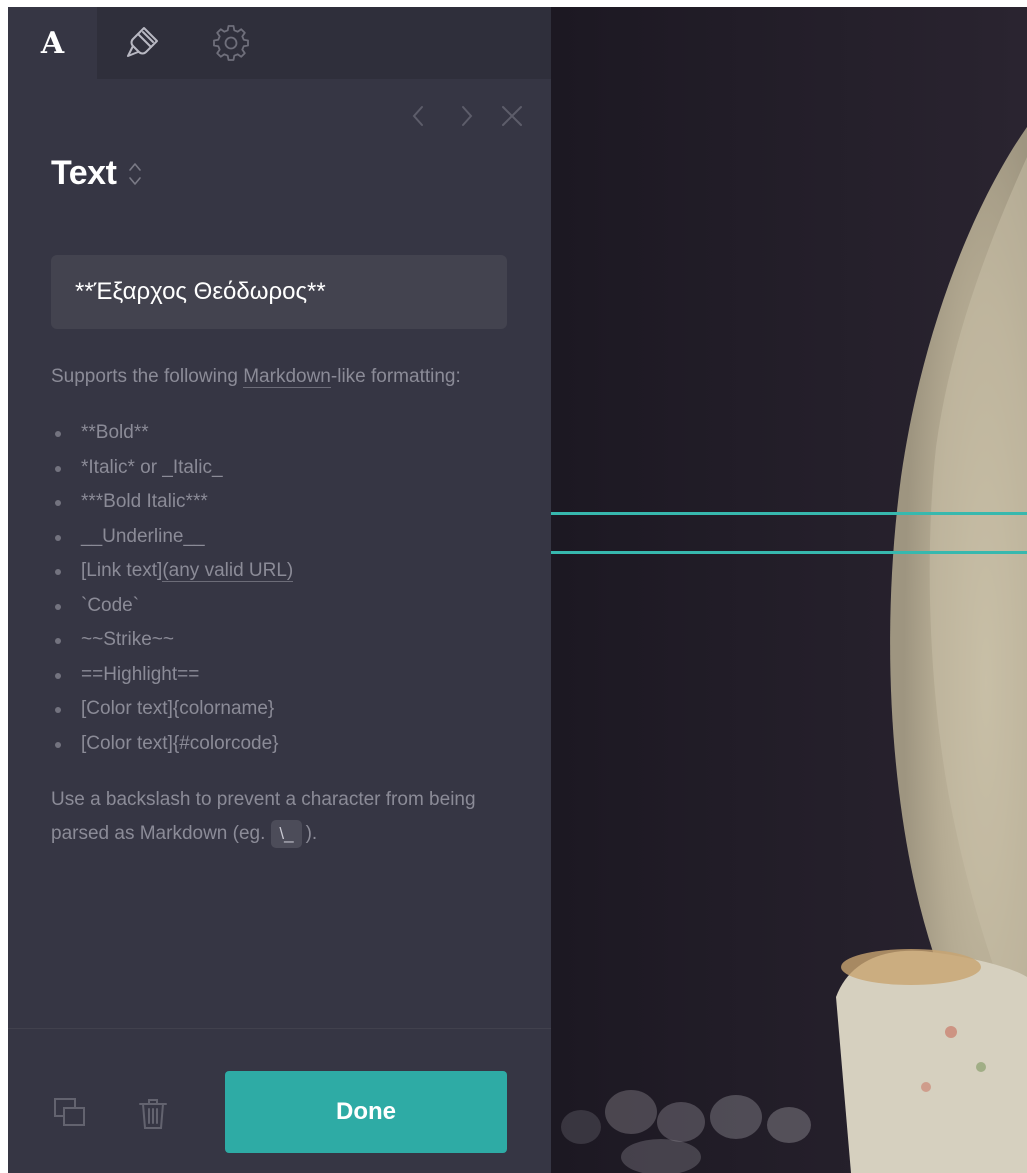  Describe the element at coordinates (286, 433) in the screenshot. I see `list-item: **Bold**` at that location.